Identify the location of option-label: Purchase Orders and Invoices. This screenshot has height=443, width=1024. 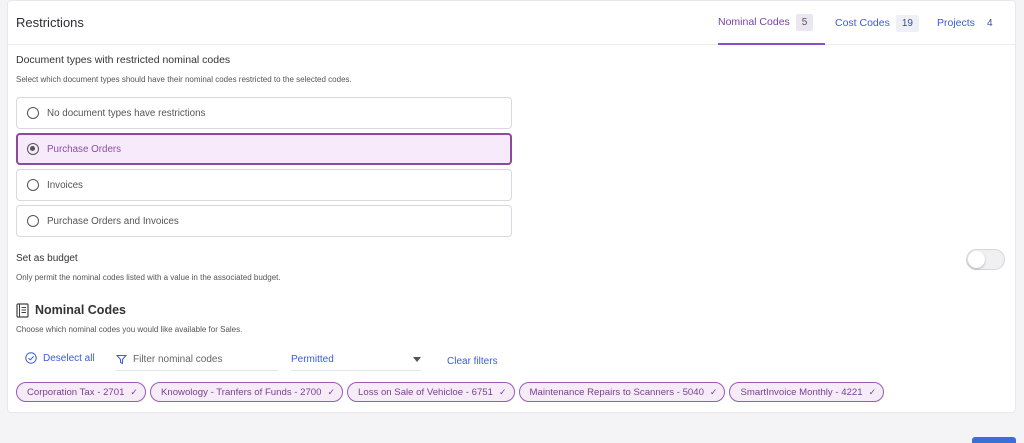
(113, 221).